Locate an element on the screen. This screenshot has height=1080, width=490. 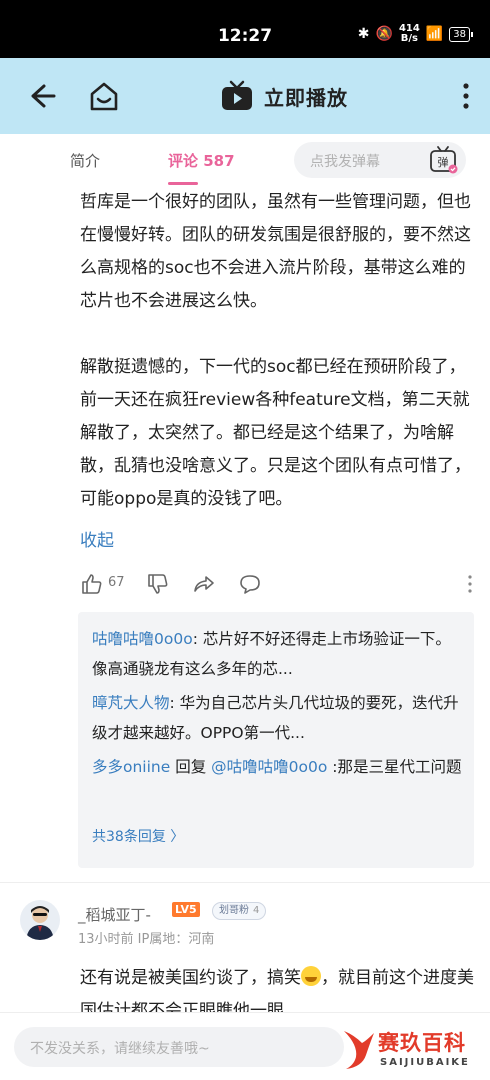
danmu-input: 点我发弹幕 弹 is located at coordinates (380, 160).